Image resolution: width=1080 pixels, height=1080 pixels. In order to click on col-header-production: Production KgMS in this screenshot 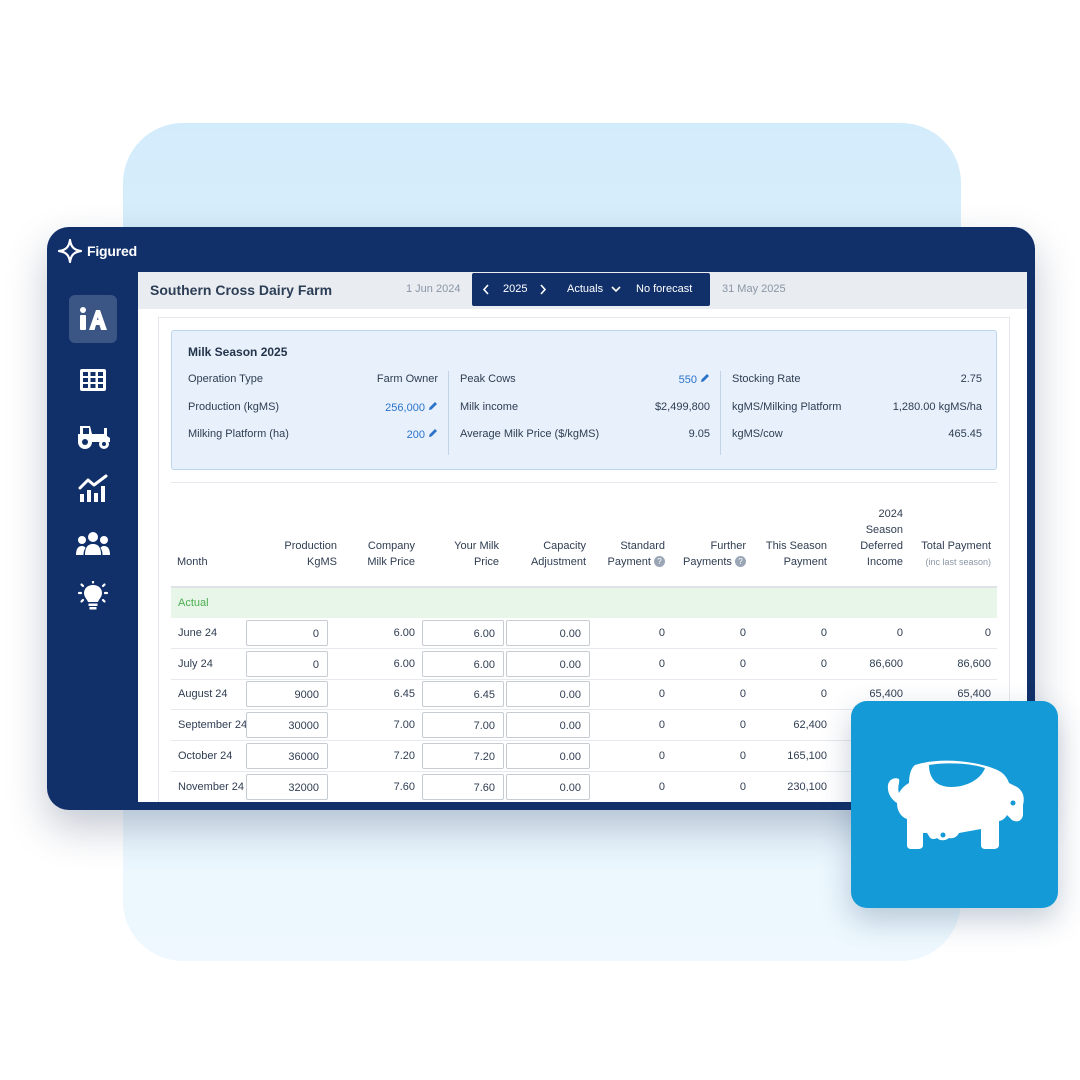, I will do `click(310, 554)`.